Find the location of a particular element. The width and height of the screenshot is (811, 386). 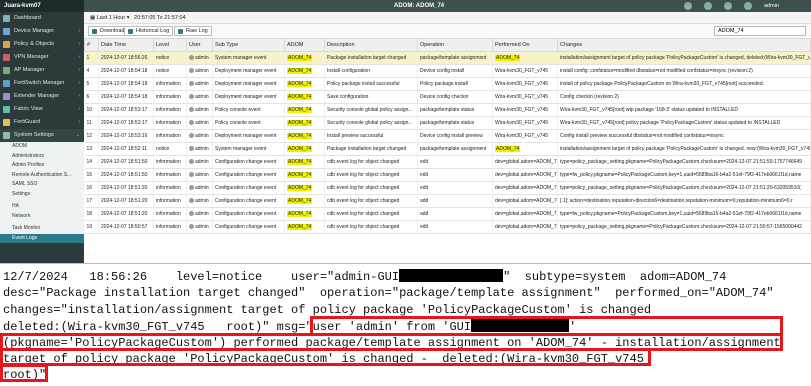

submenu-item: Task Monitor is located at coordinates (42, 229).